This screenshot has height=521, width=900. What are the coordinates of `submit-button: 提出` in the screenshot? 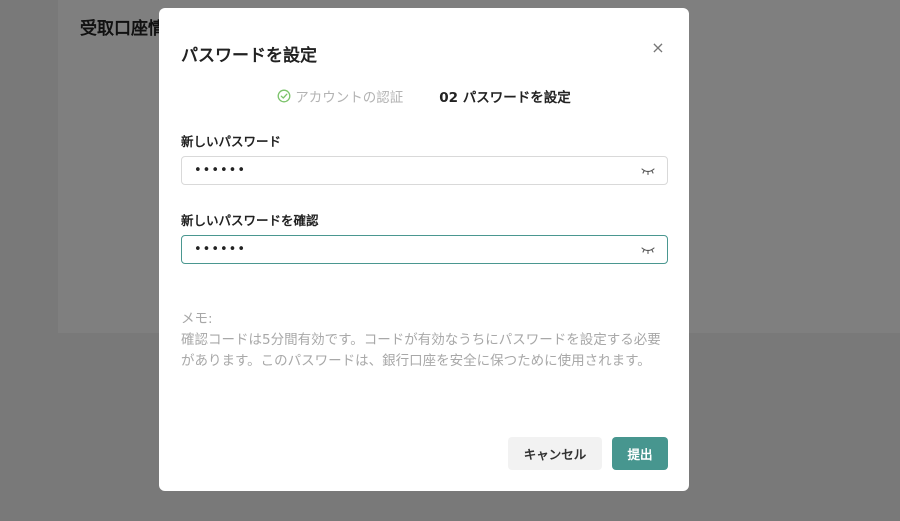 It's located at (640, 453).